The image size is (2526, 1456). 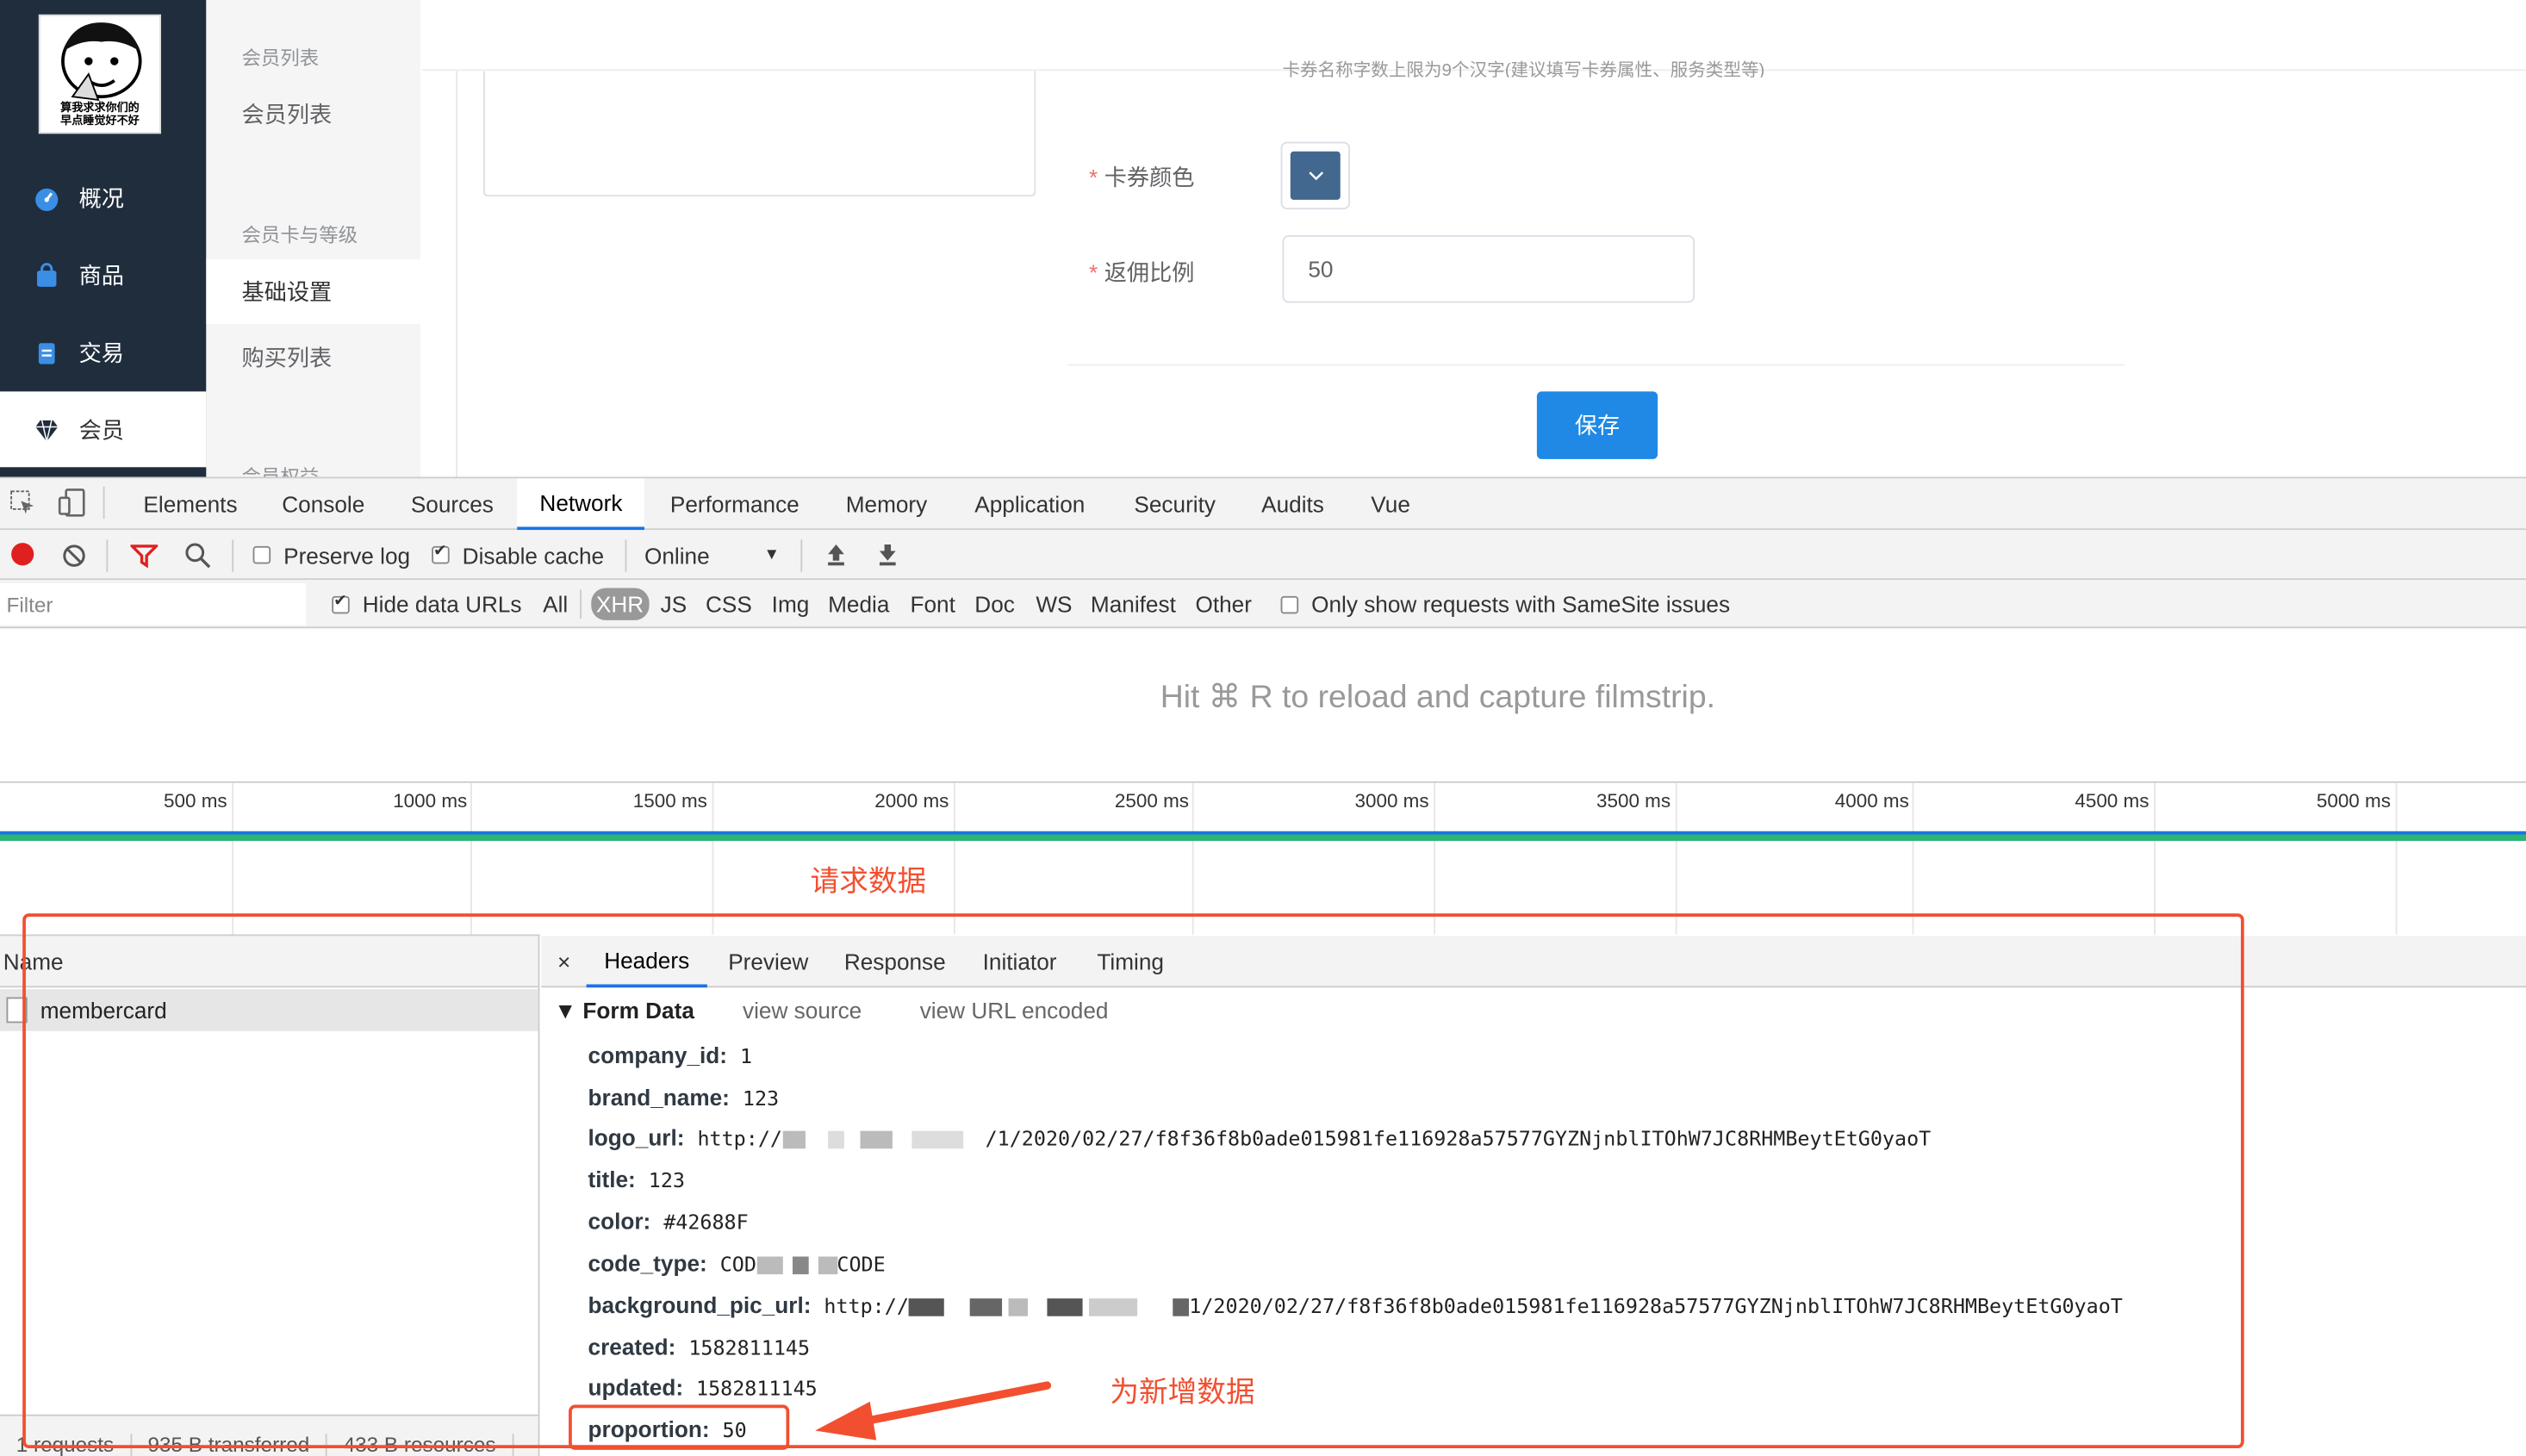 I want to click on subnav-item-purchase-list: 购买列表, so click(x=313, y=358).